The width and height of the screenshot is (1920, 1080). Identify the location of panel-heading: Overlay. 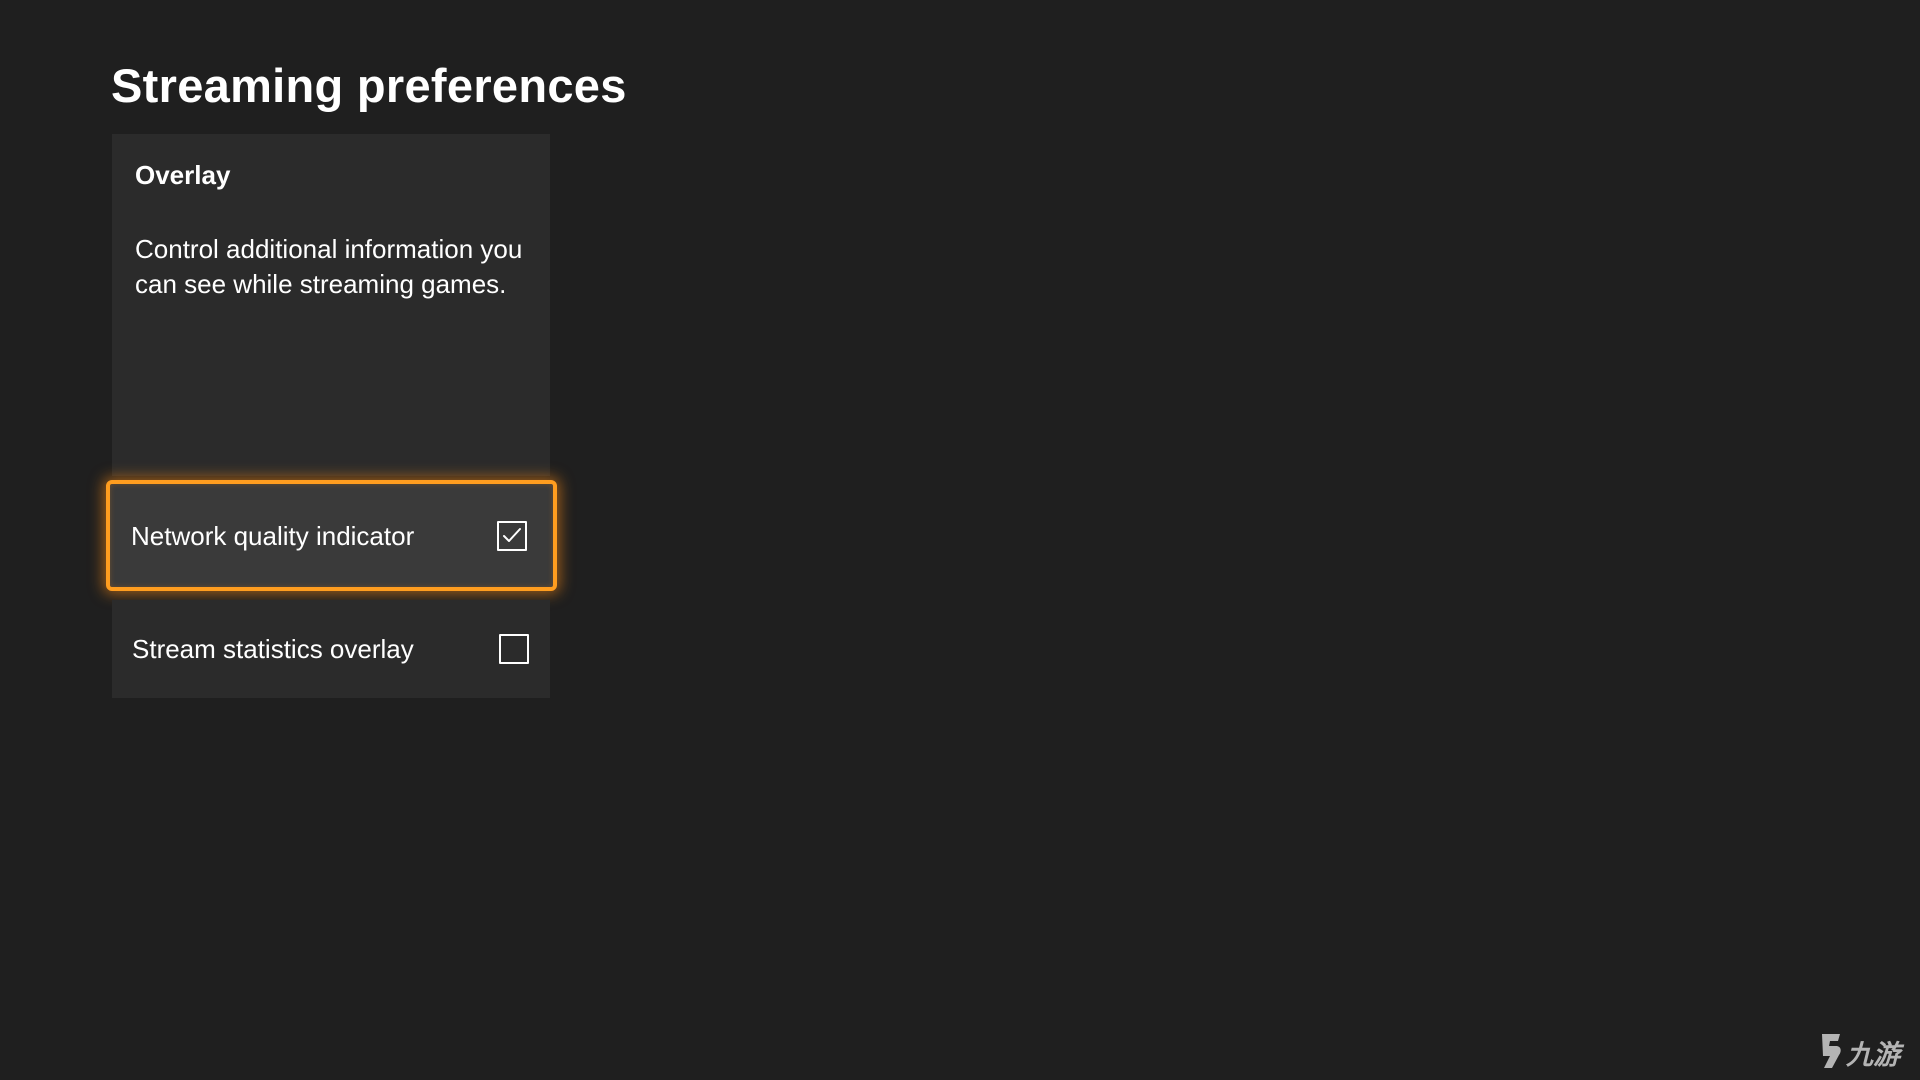
(183, 175).